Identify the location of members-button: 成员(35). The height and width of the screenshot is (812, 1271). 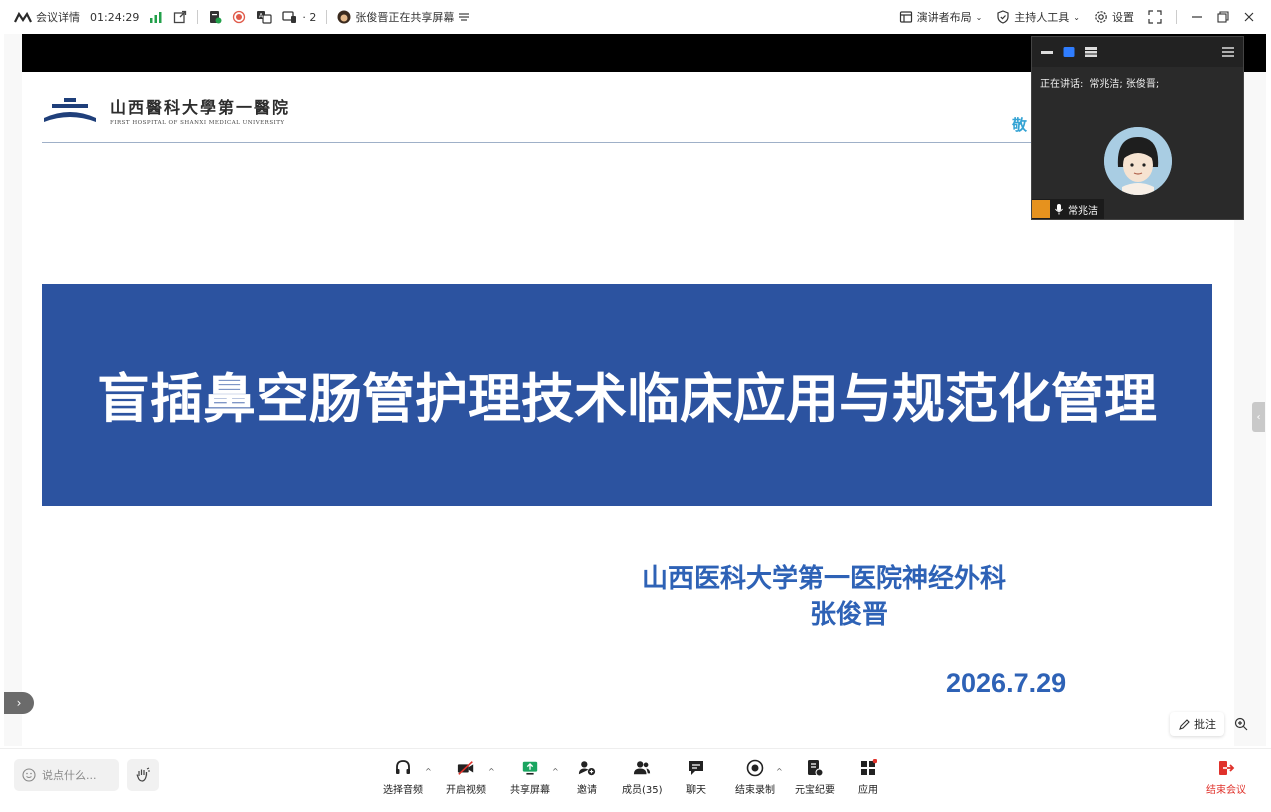
(642, 777).